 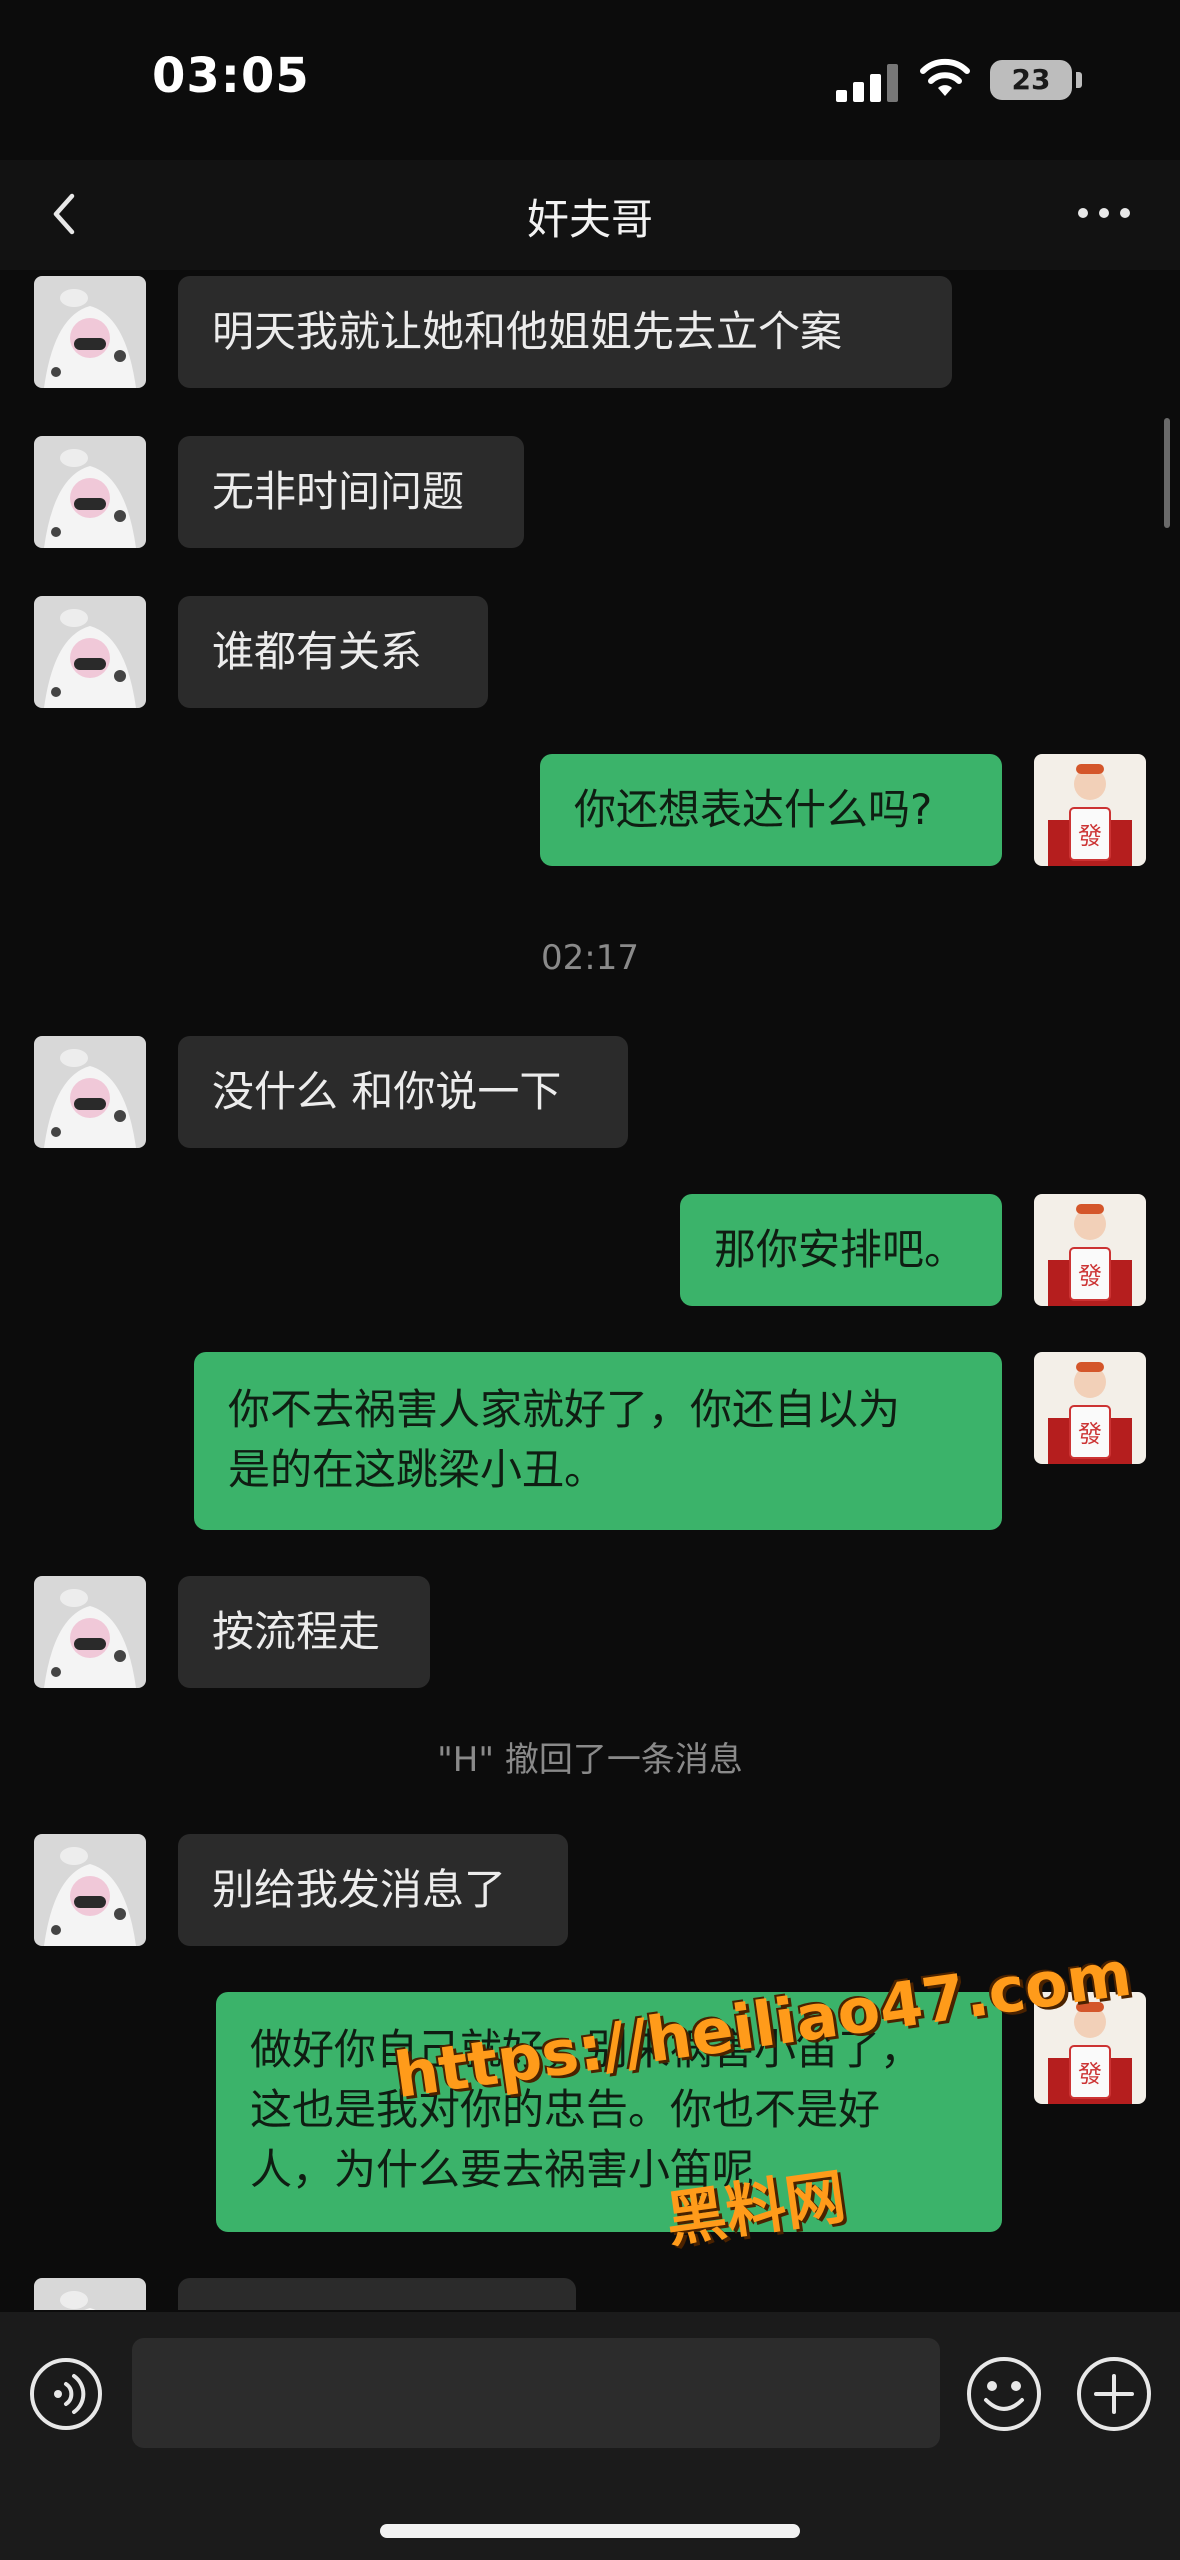 What do you see at coordinates (66, 214) in the screenshot?
I see `back-icon` at bounding box center [66, 214].